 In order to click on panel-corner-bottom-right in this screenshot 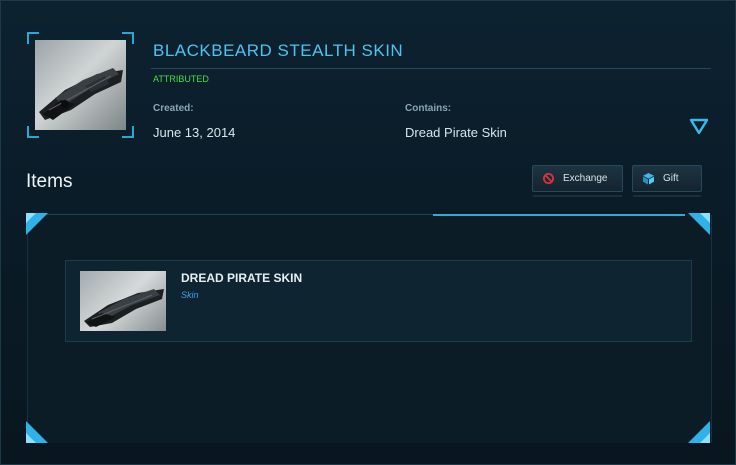, I will do `click(699, 432)`.